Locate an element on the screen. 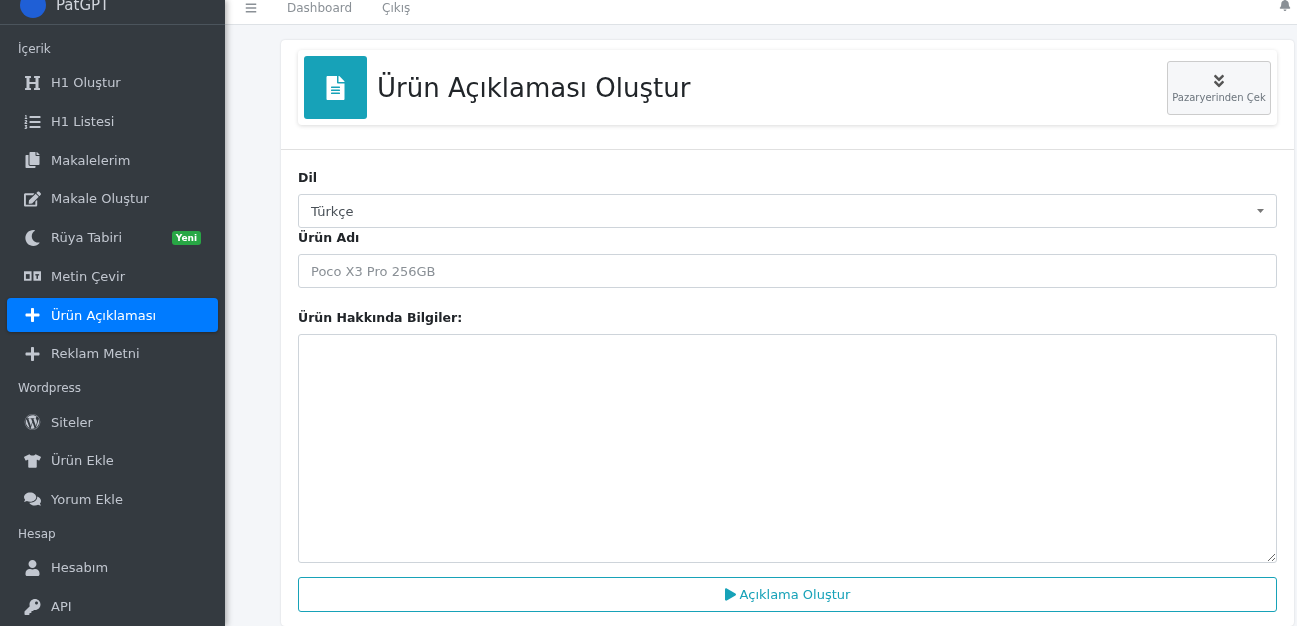  user-icon is located at coordinates (32, 567).